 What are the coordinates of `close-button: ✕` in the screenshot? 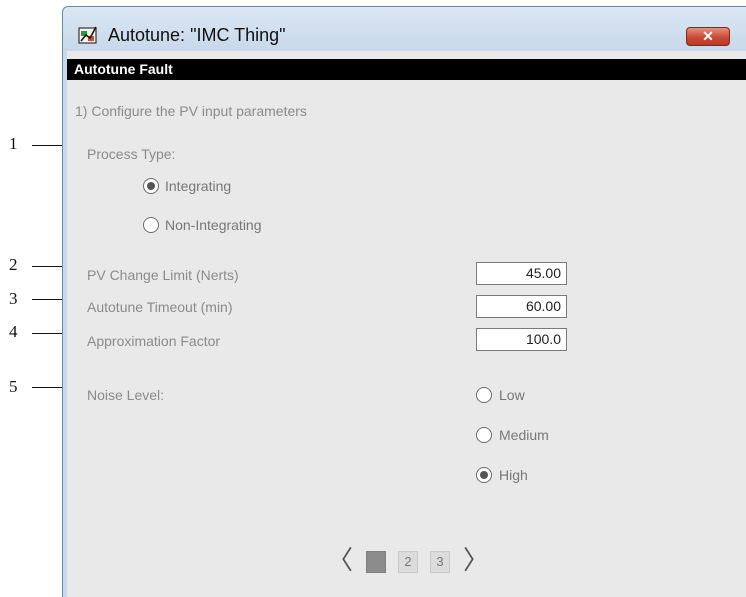 It's located at (708, 36).